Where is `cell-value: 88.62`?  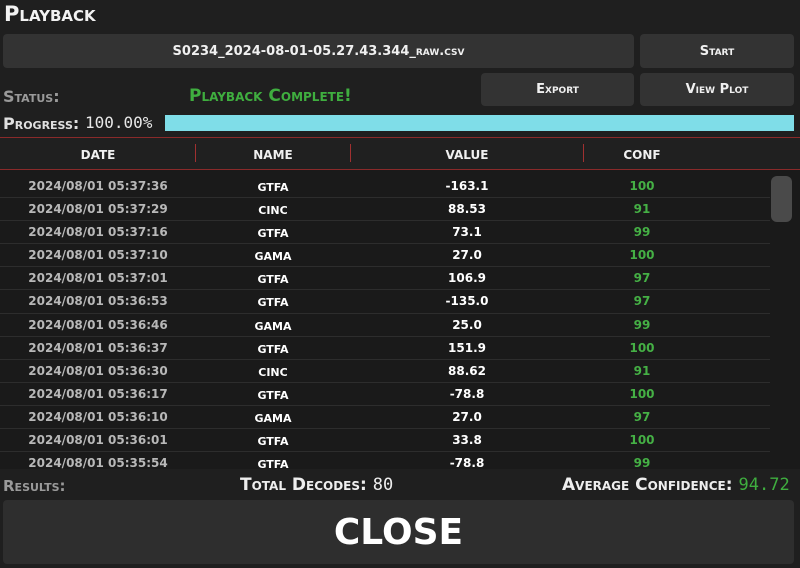 cell-value: 88.62 is located at coordinates (467, 370).